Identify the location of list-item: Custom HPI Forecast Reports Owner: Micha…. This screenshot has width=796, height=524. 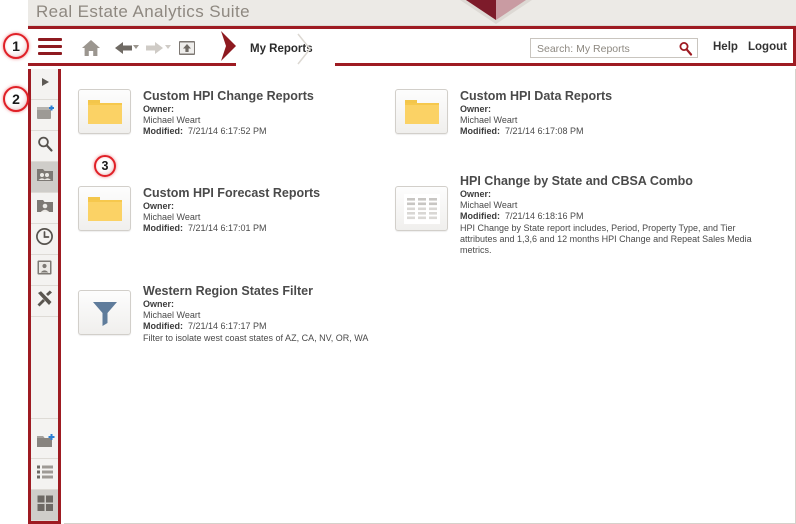
(199, 210).